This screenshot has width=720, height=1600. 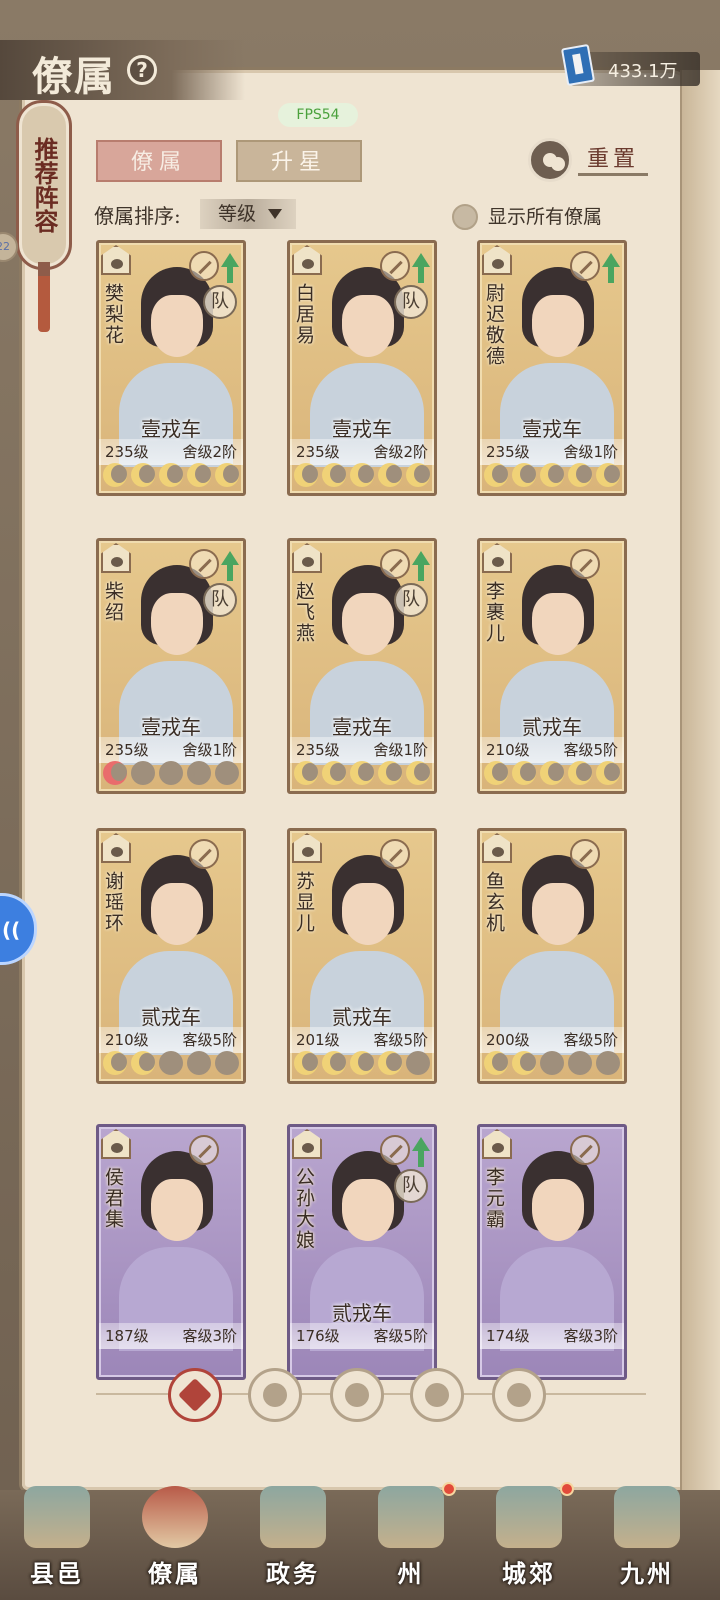 I want to click on radio-icon, so click(x=465, y=217).